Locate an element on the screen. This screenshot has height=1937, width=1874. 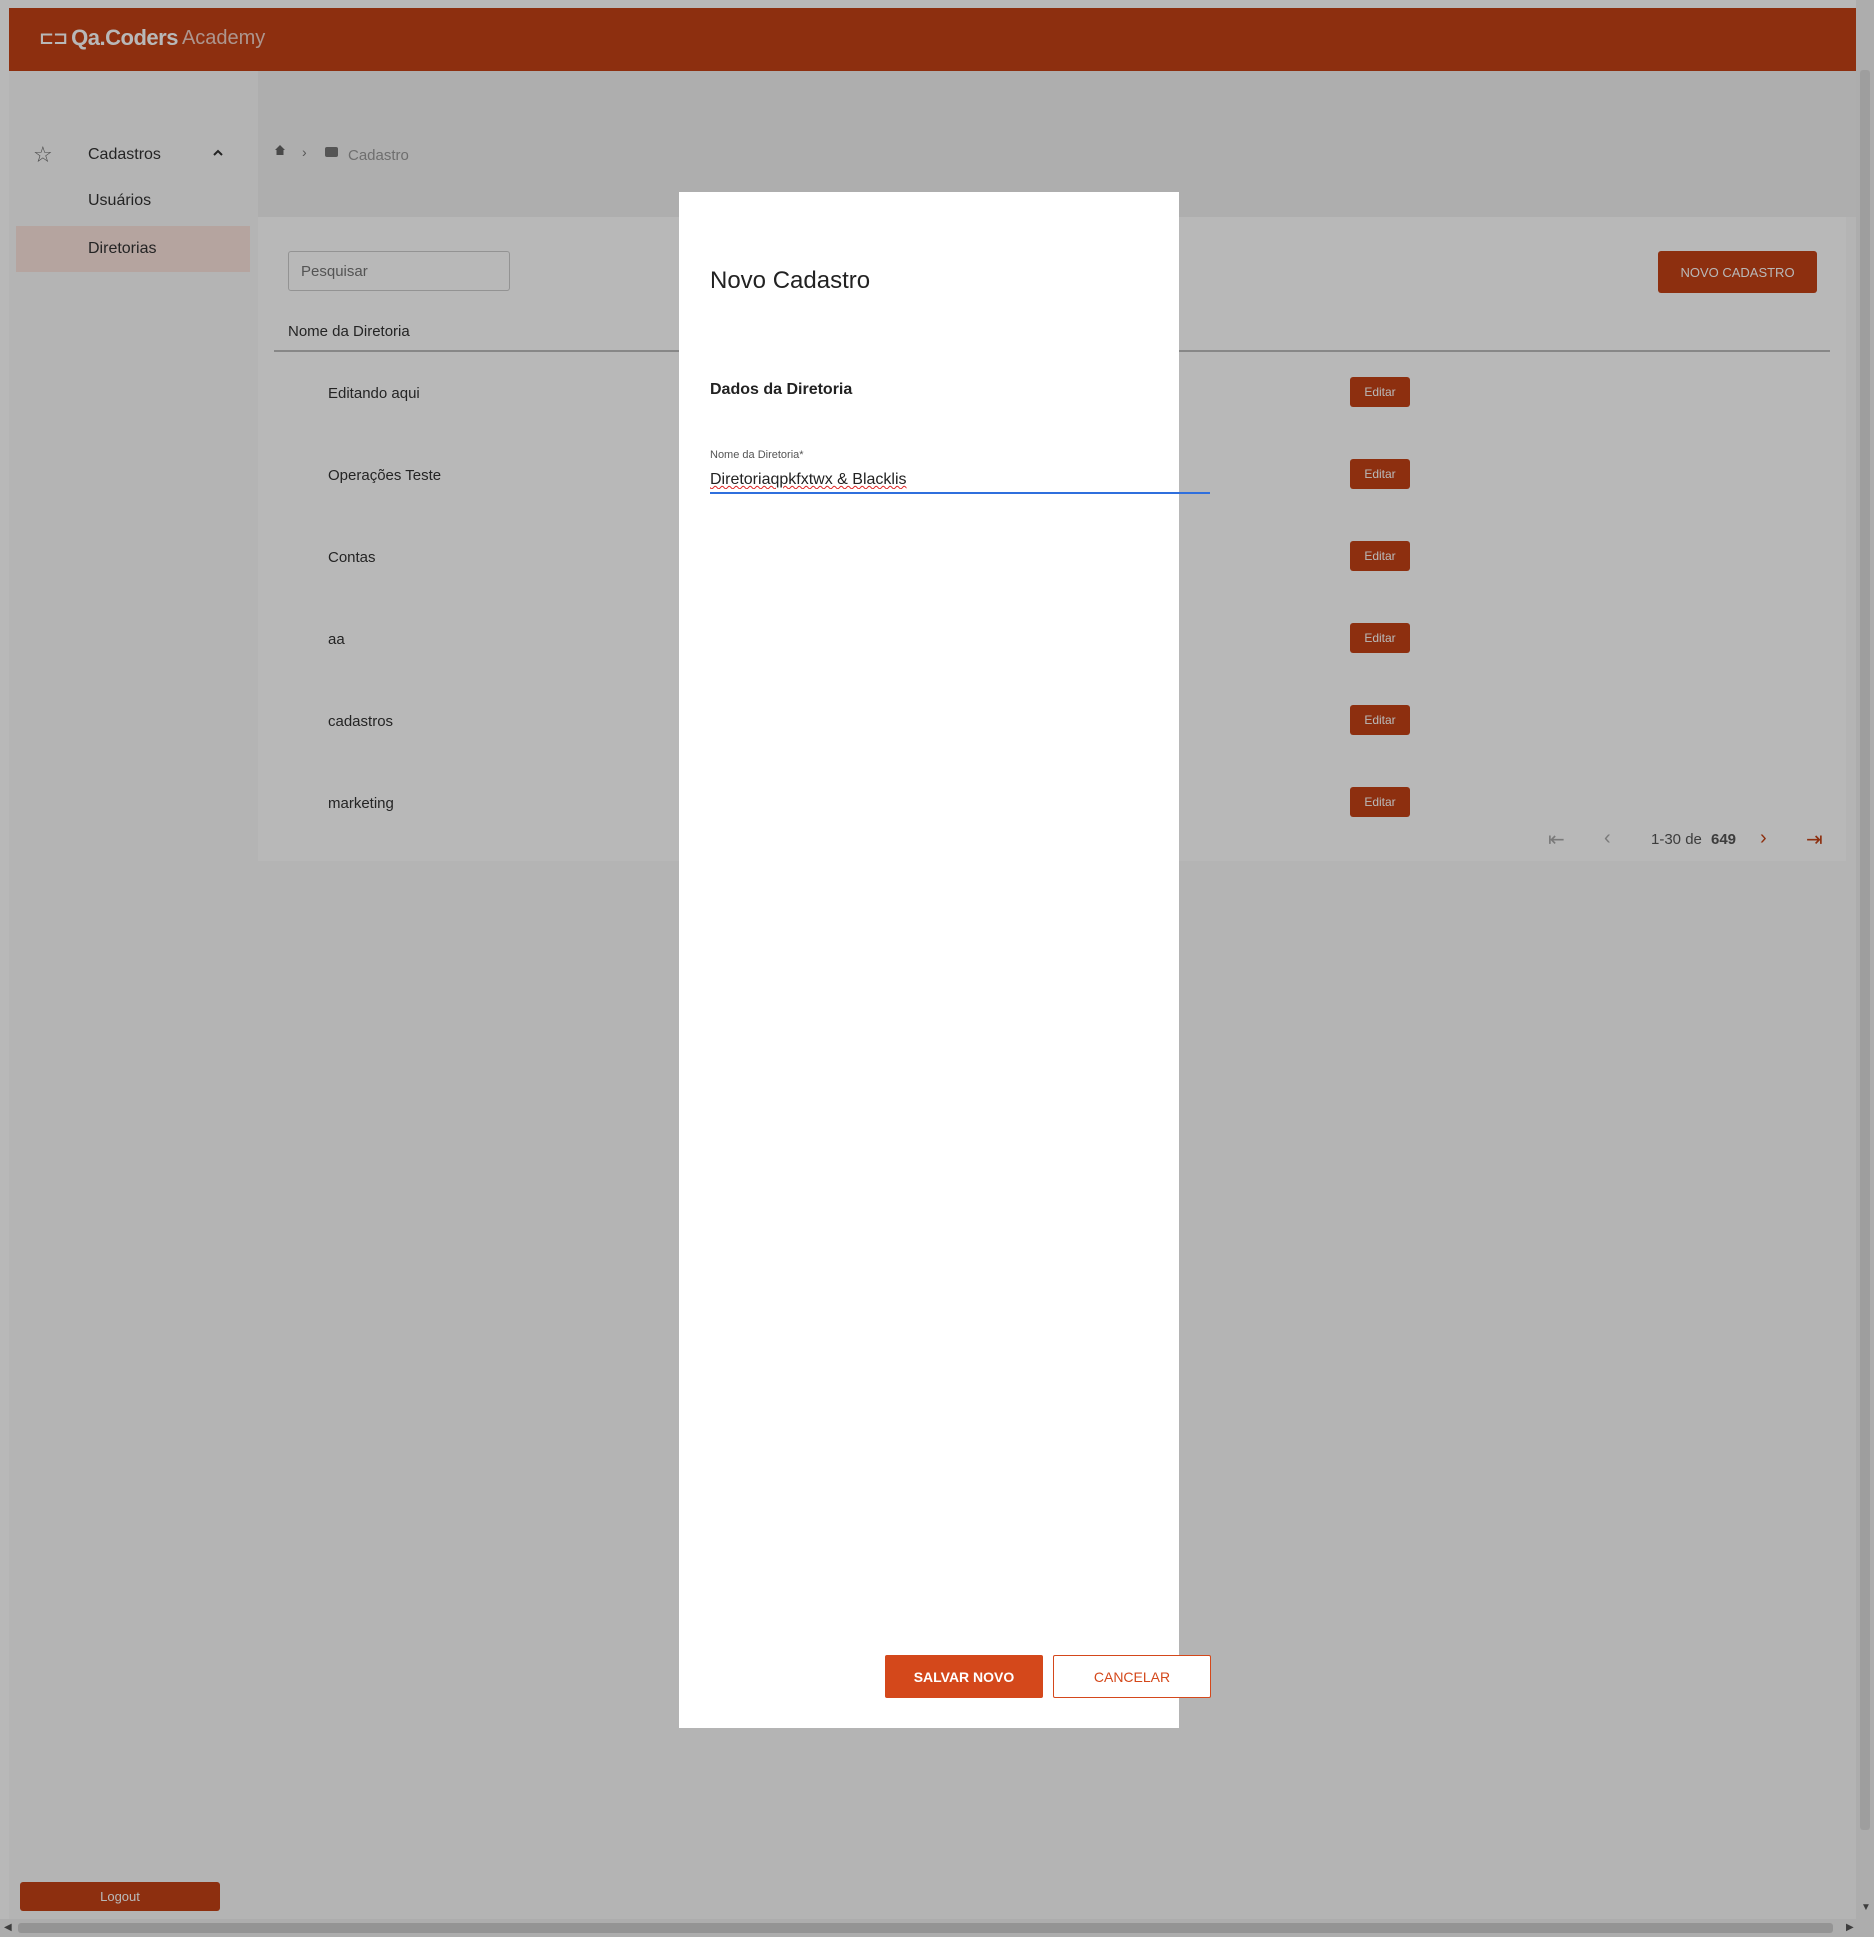
cancel-button: CANCELAR is located at coordinates (1132, 1676).